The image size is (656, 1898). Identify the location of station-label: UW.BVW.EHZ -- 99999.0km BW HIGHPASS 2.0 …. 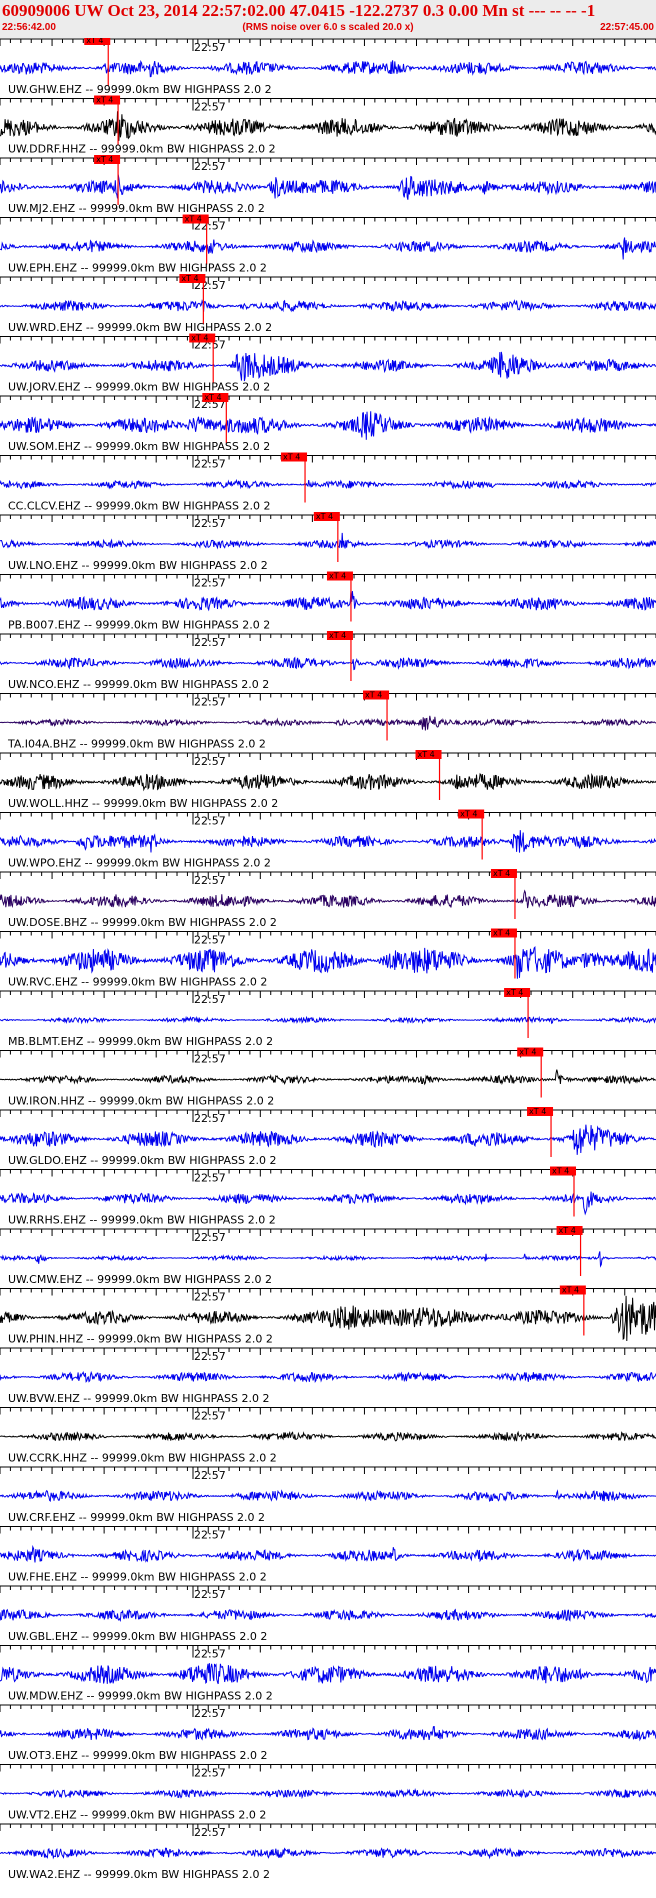
(139, 1398).